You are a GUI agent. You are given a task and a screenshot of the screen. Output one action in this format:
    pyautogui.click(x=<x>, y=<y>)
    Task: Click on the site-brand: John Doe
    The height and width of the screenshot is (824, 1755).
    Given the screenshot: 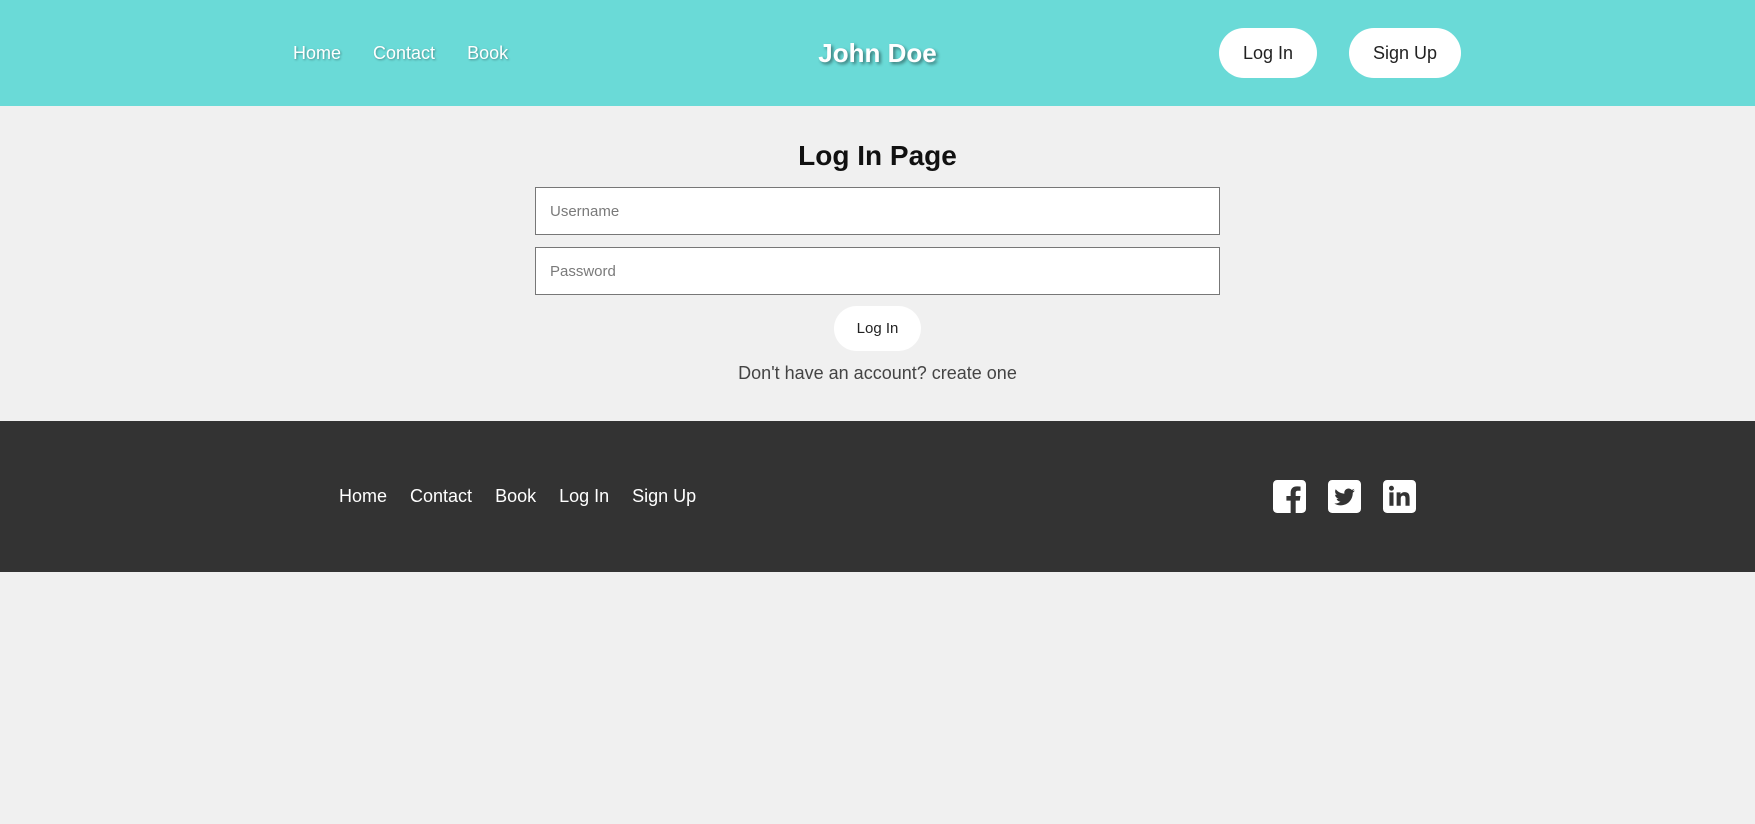 What is the action you would take?
    pyautogui.click(x=877, y=53)
    